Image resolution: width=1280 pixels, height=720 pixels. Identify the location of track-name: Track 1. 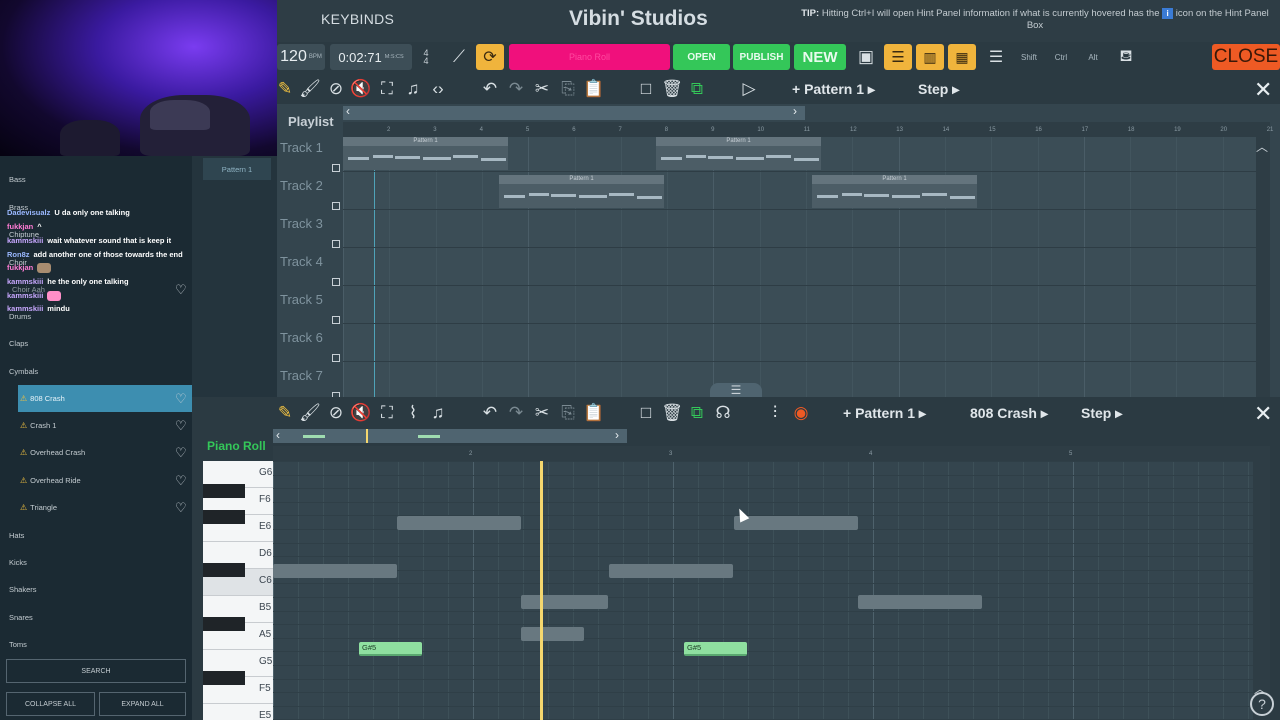
(301, 147).